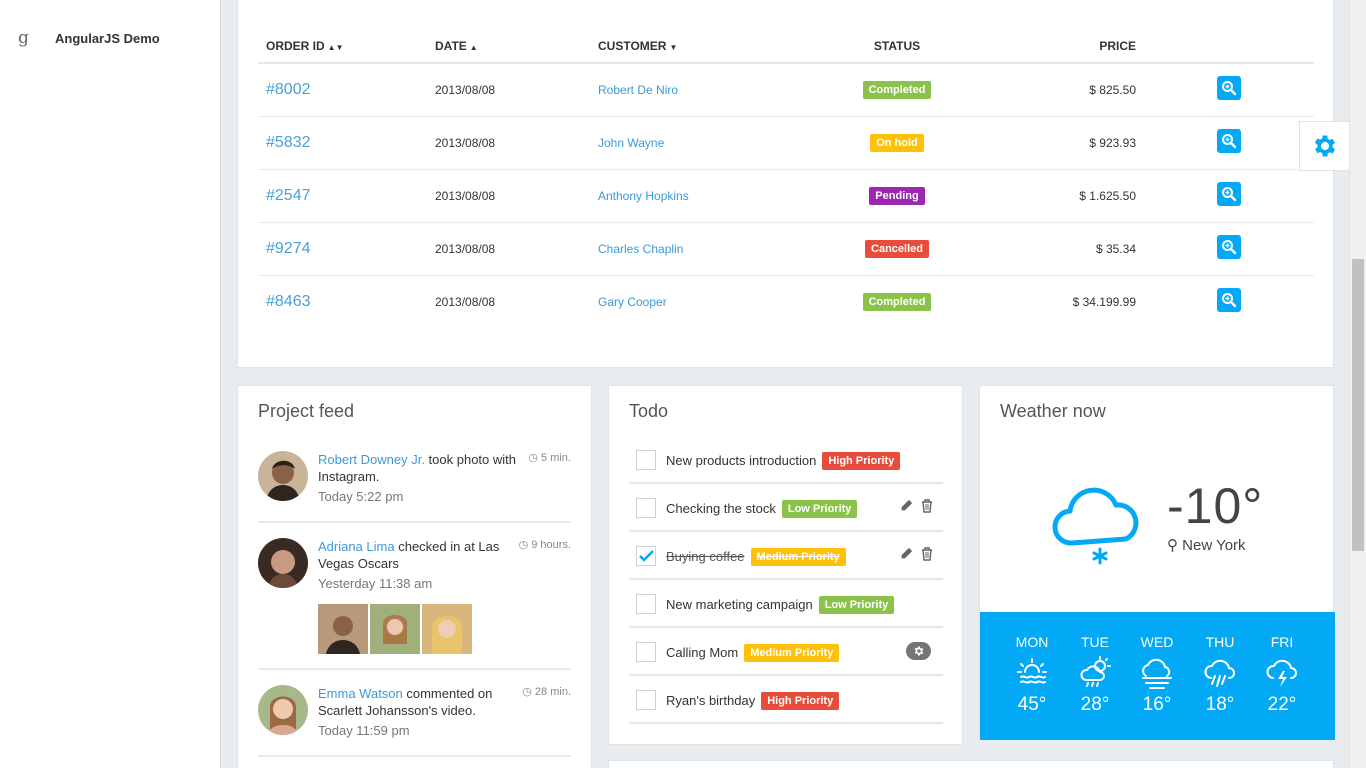  What do you see at coordinates (545, 544) in the screenshot?
I see `feed-time-ago: ◷ 9 hours.` at bounding box center [545, 544].